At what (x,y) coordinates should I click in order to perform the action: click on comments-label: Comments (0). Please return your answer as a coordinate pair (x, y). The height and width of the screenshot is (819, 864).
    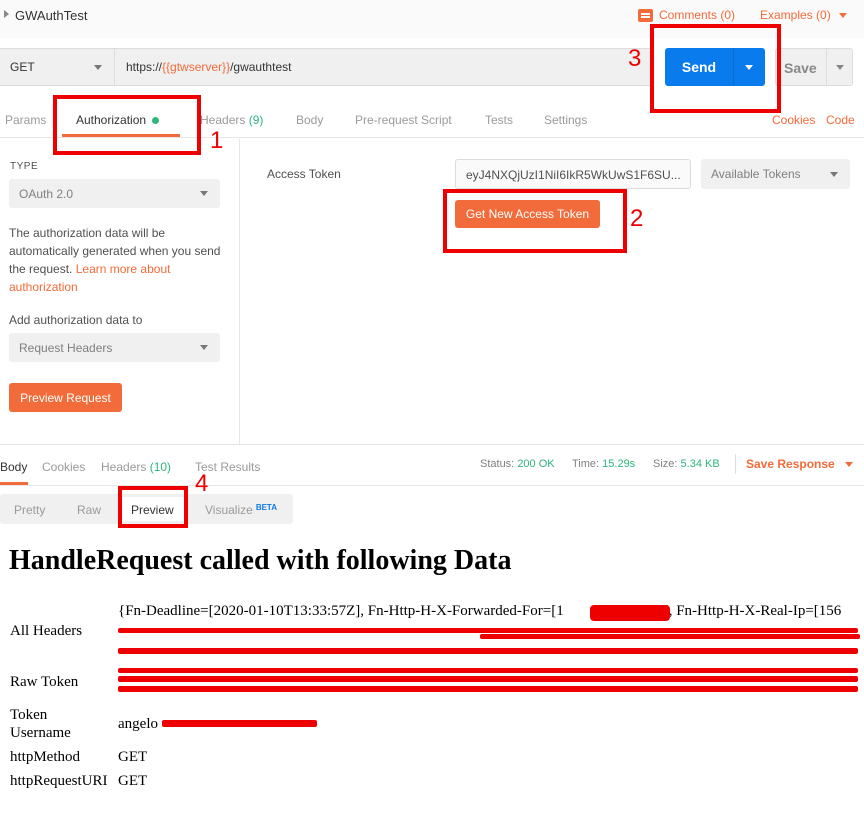
    Looking at the image, I should click on (697, 15).